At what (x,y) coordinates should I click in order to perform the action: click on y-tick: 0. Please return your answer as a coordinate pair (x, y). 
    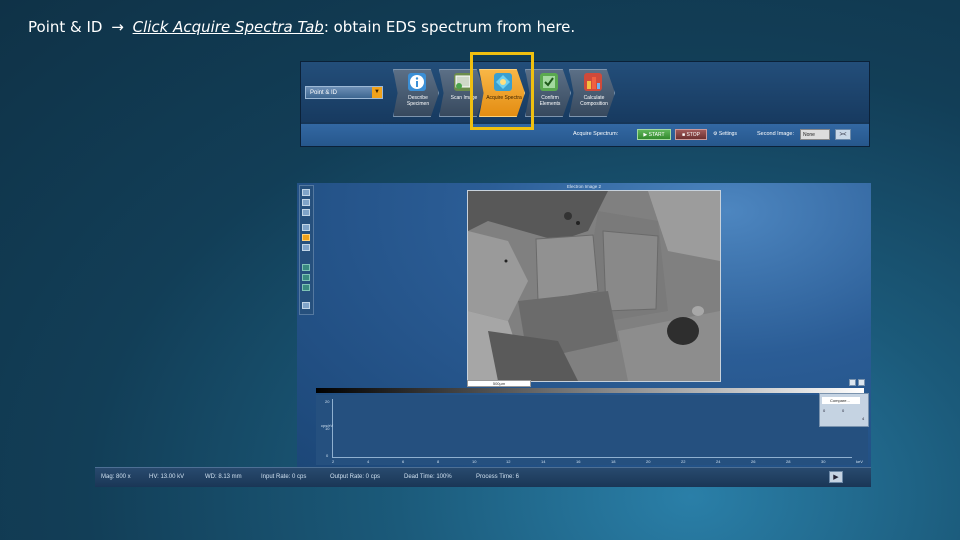
    Looking at the image, I should click on (327, 455).